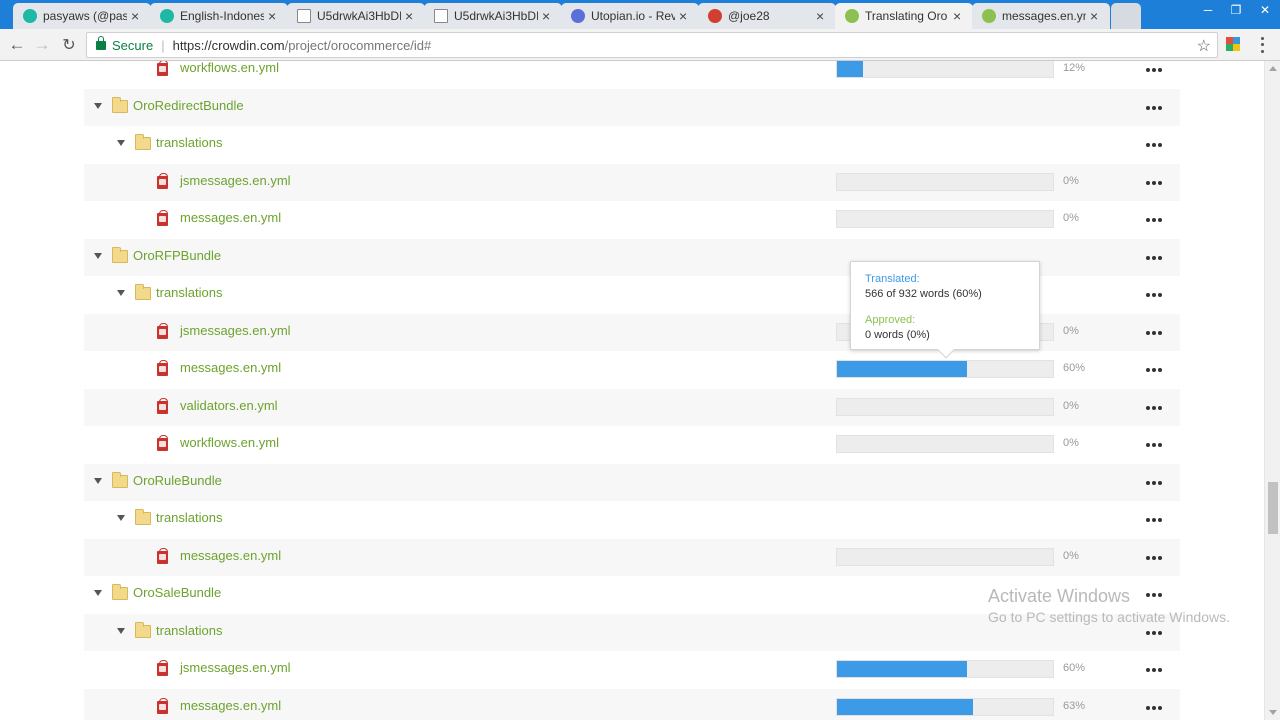 This screenshot has height=720, width=1280. I want to click on file-row: validators.en.yml 0%, so click(632, 407).